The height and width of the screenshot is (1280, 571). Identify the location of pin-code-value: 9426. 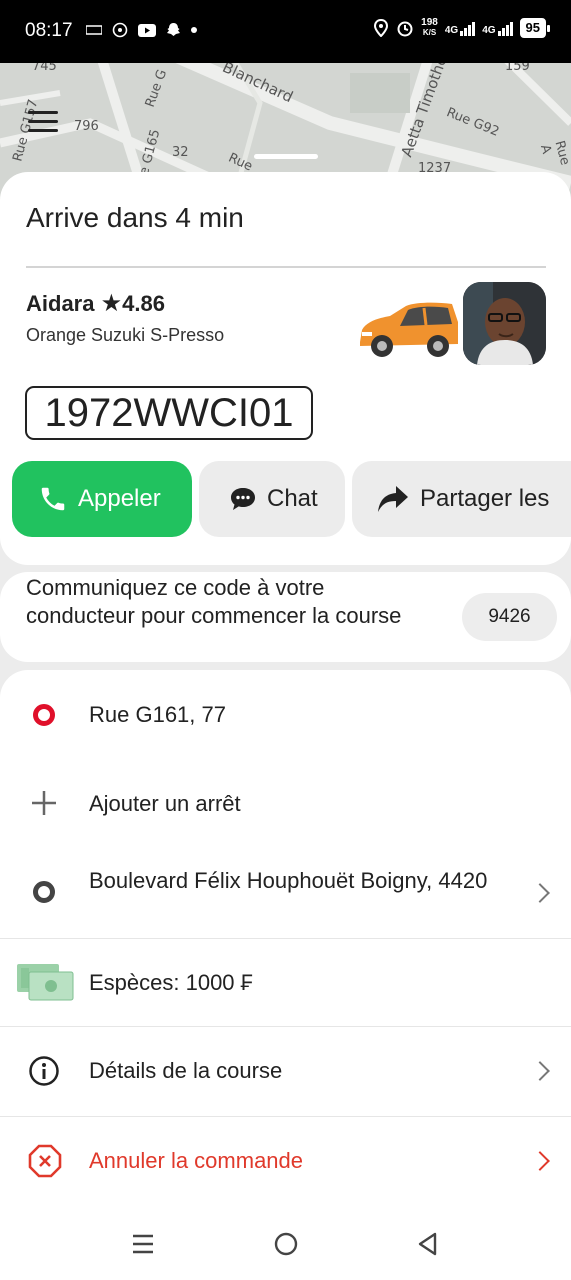
(509, 617).